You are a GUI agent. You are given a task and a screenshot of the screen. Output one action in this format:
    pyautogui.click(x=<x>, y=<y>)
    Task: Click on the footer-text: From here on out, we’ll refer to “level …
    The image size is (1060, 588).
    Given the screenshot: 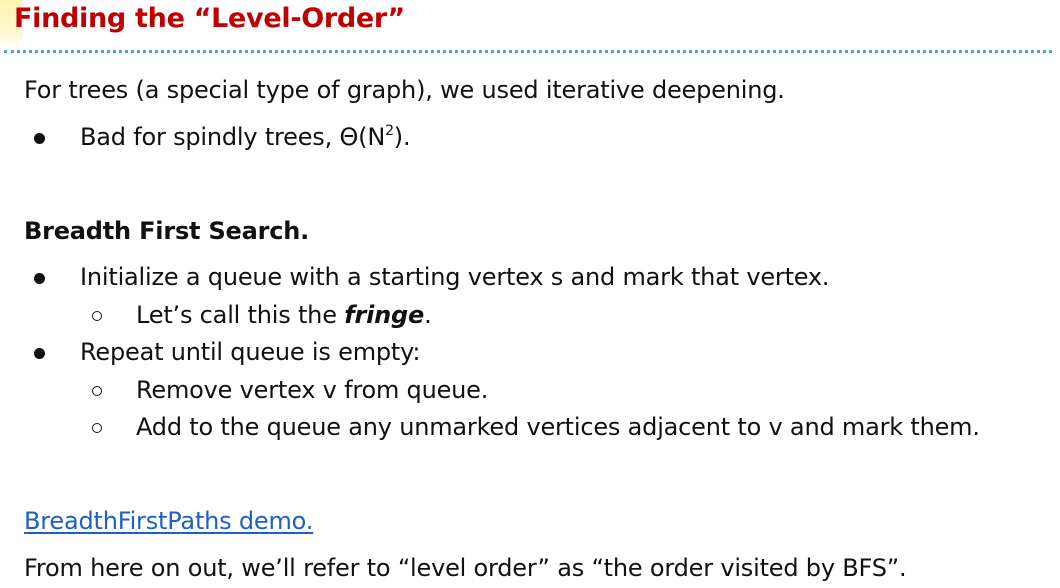 What is the action you would take?
    pyautogui.click(x=465, y=568)
    